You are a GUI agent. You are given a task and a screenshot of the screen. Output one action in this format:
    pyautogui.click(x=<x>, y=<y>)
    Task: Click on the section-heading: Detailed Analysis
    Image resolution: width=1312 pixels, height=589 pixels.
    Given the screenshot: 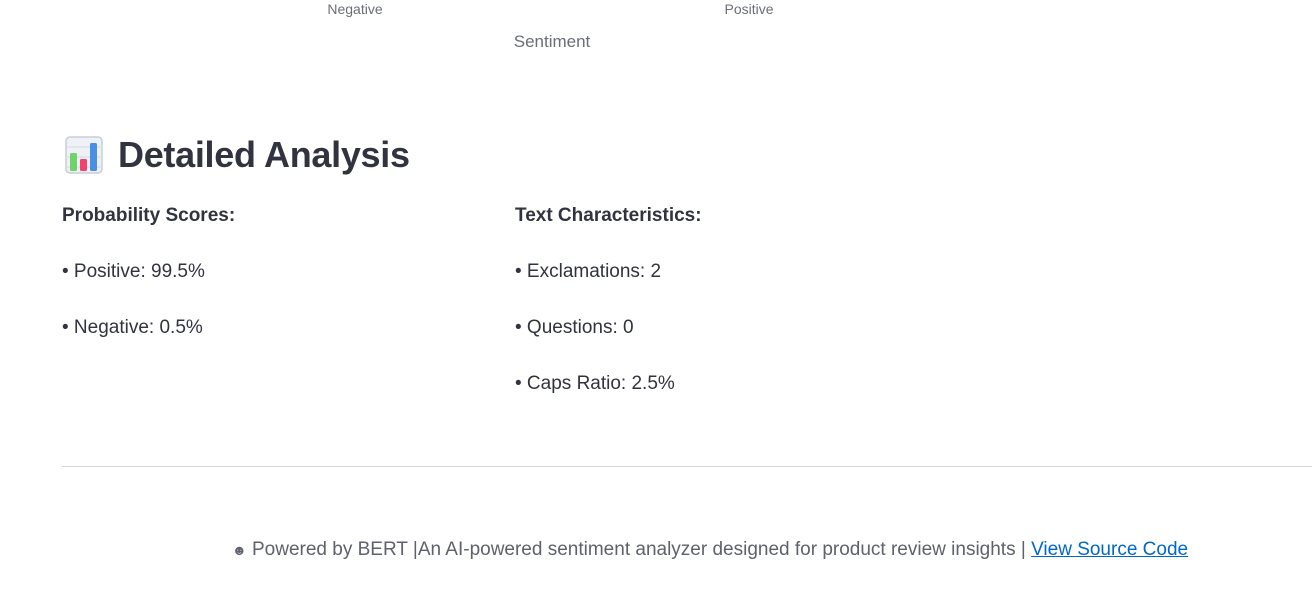 What is the action you would take?
    pyautogui.click(x=237, y=155)
    